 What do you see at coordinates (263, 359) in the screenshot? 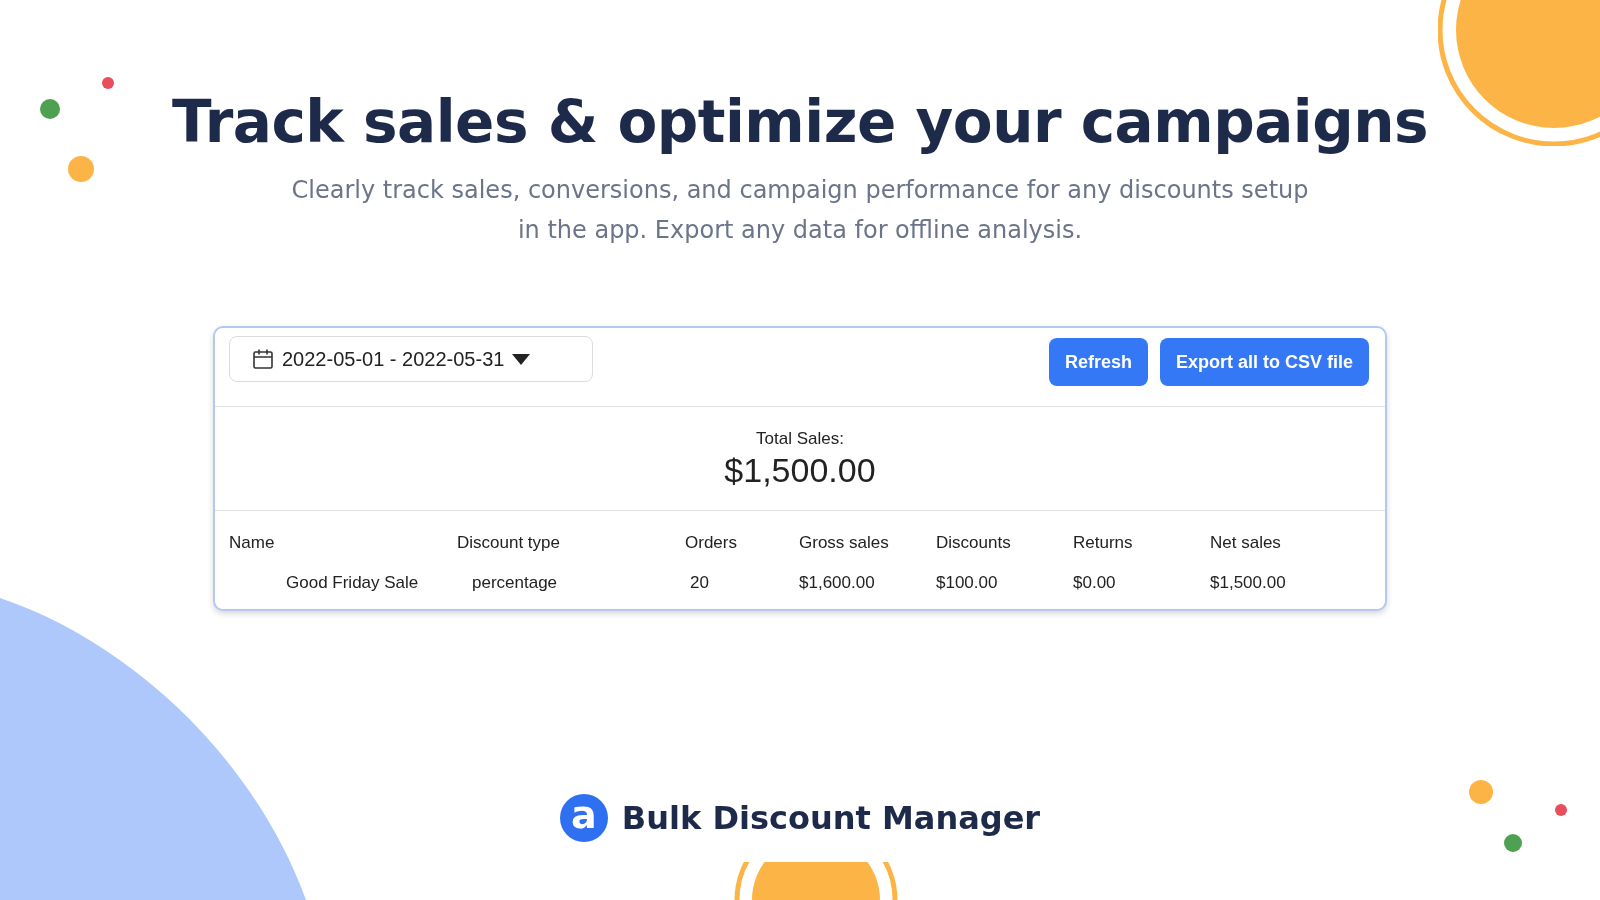
I see `calendar-icon` at bounding box center [263, 359].